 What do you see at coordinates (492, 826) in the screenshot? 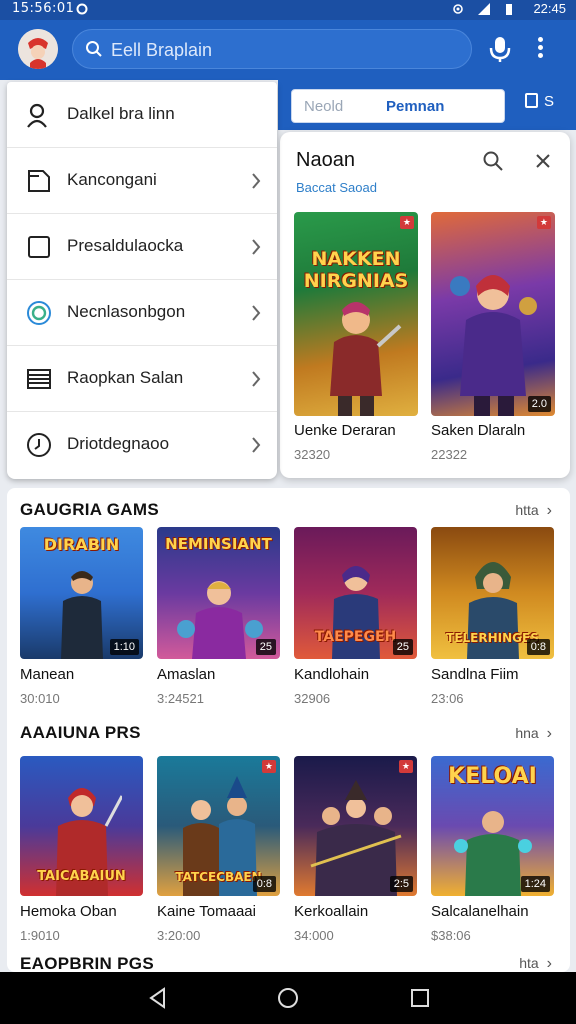
I see `game-cover: KELOAI 1:24` at bounding box center [492, 826].